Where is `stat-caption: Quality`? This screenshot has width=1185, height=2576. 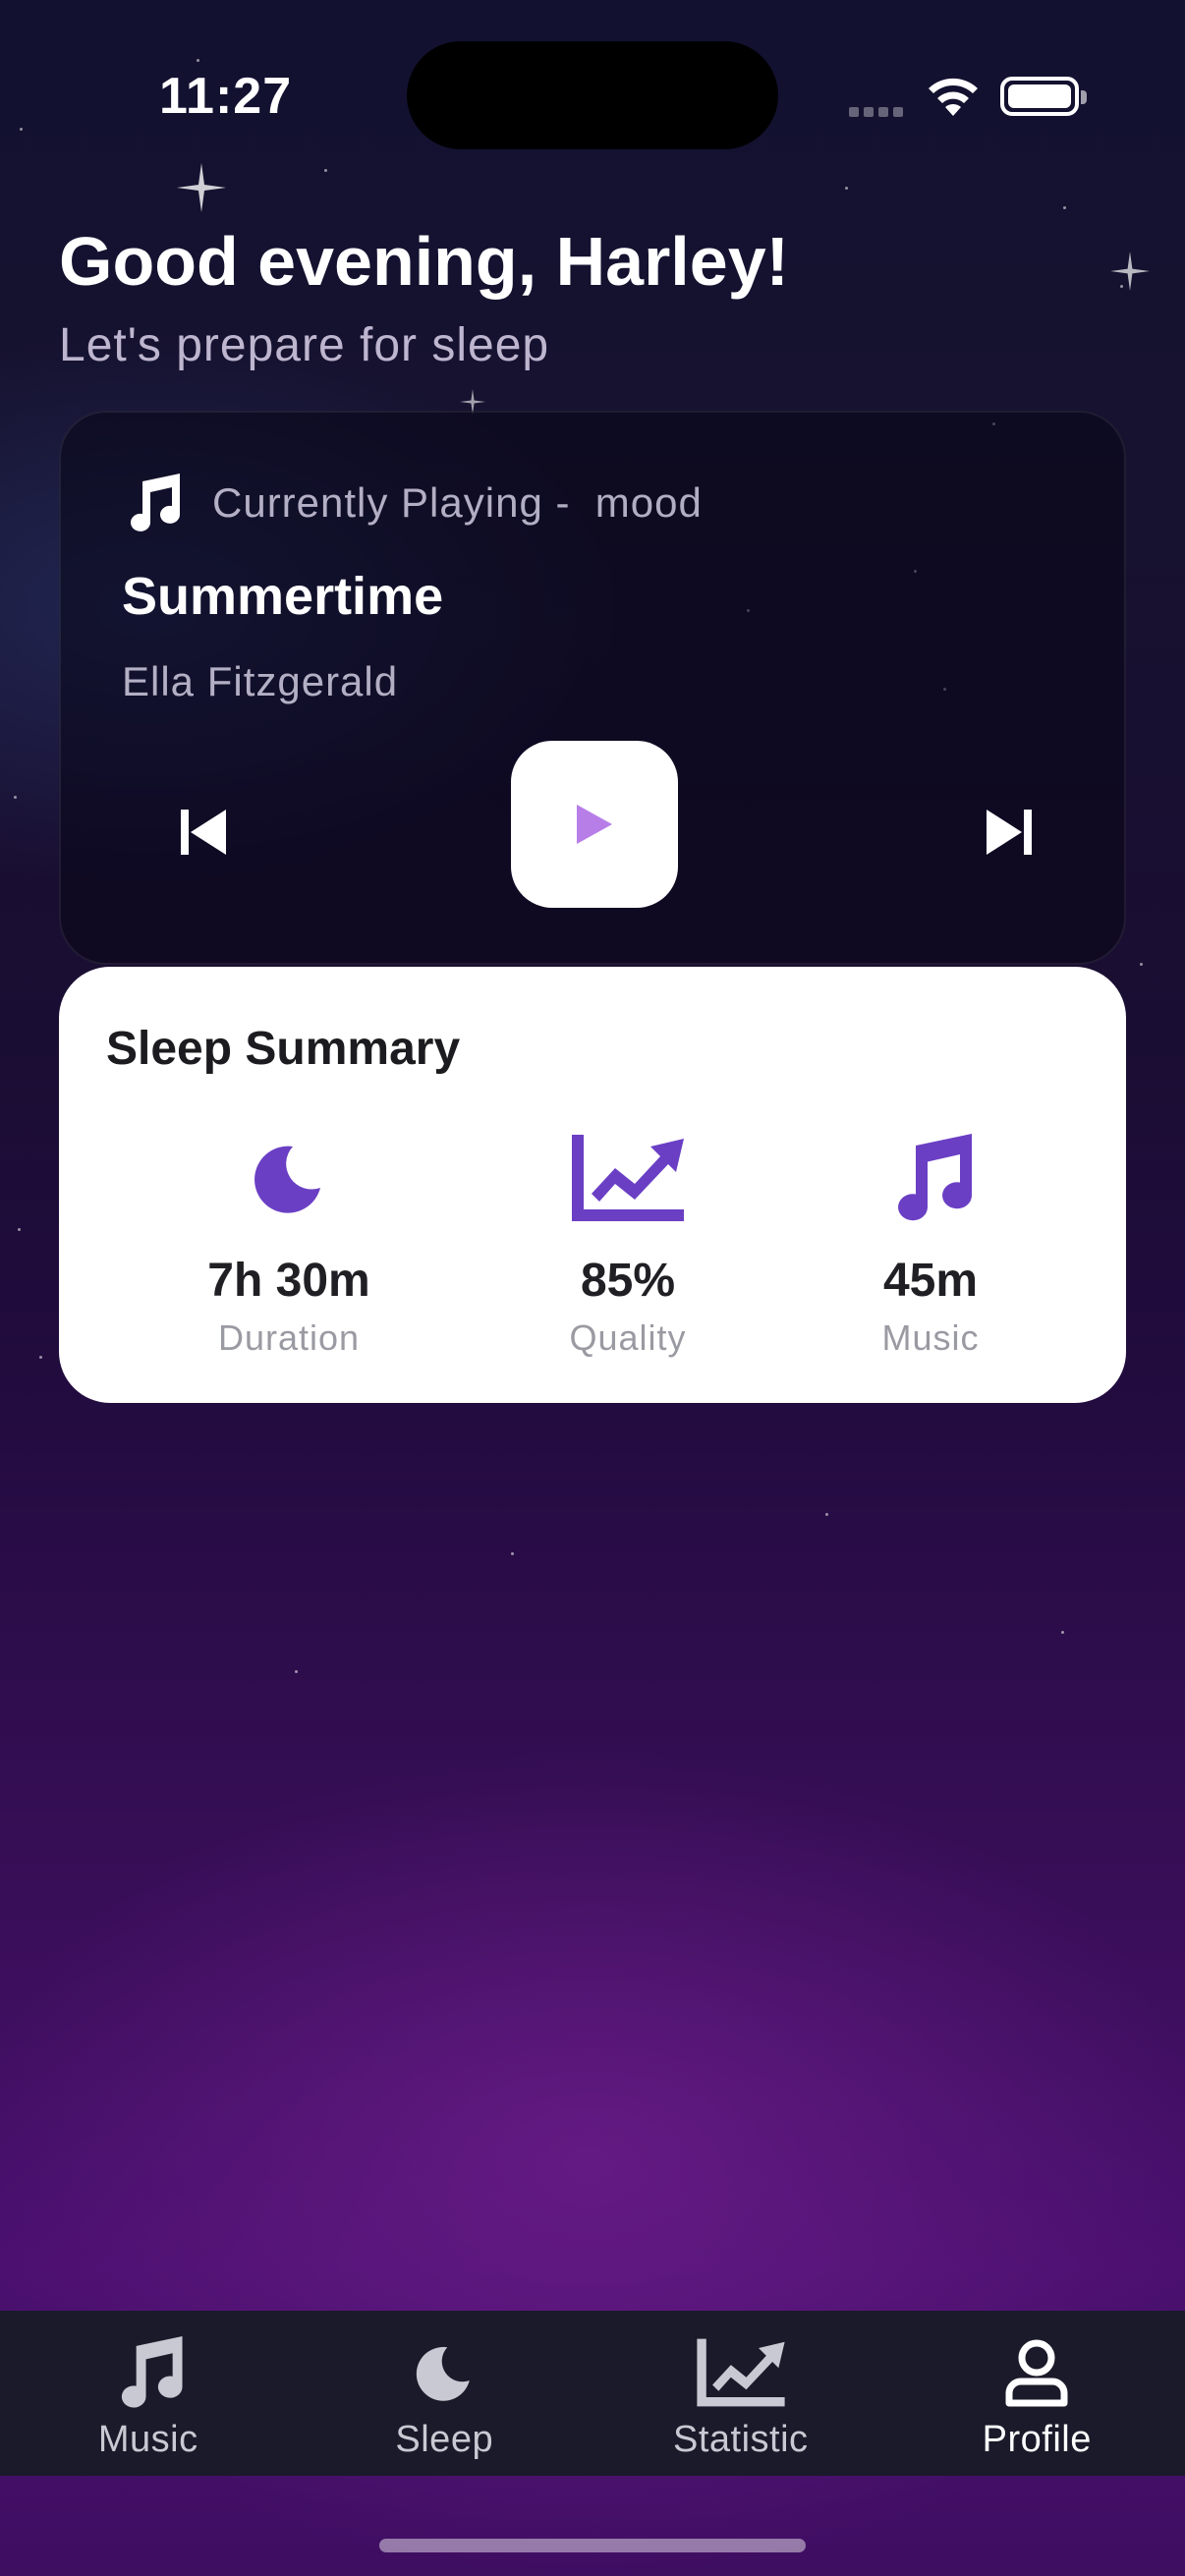
stat-caption: Quality is located at coordinates (628, 1337).